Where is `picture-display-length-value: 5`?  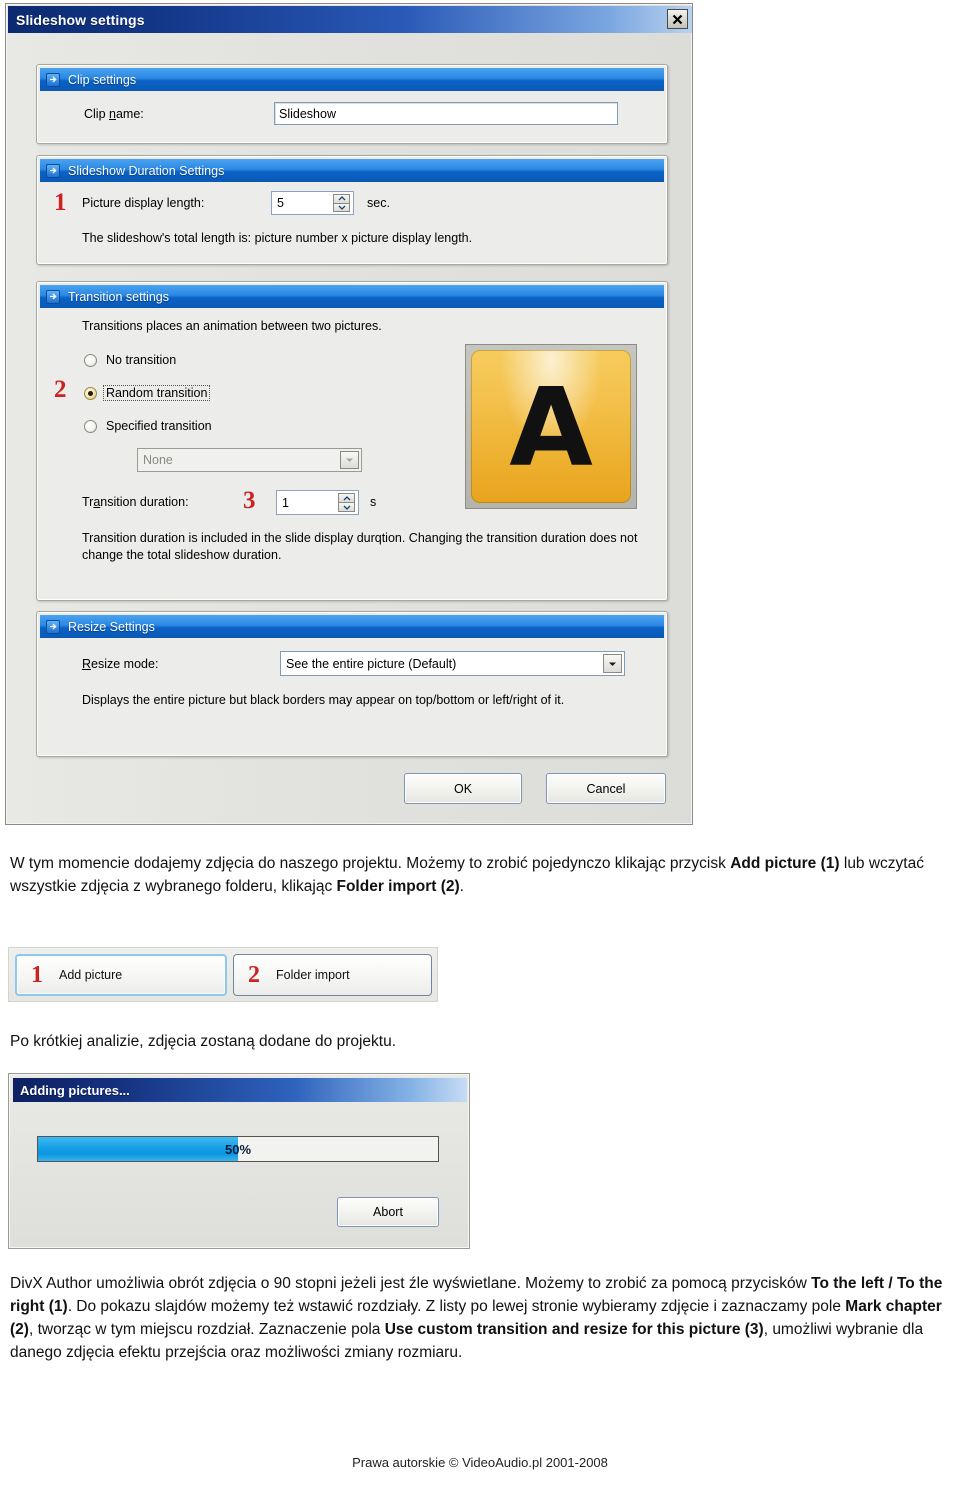 picture-display-length-value: 5 is located at coordinates (302, 203).